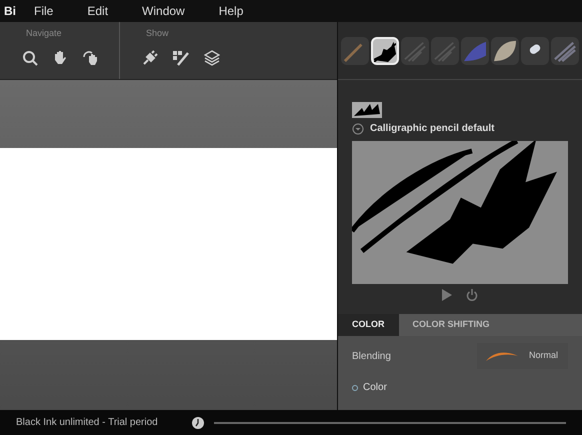 The image size is (582, 435). I want to click on app-logo: Bi, so click(10, 11).